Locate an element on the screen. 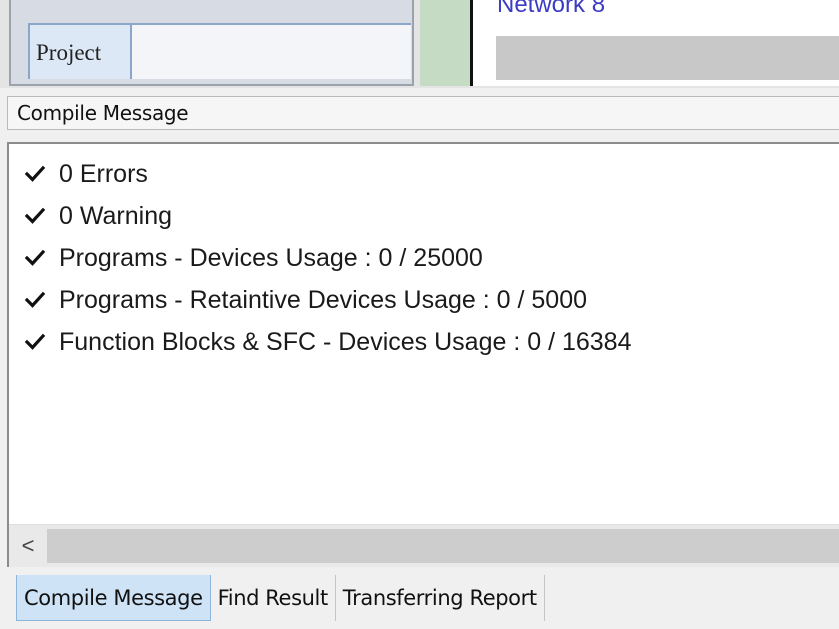 The height and width of the screenshot is (629, 839). list-item: Programs - Devices Usage : 0 / 25000 is located at coordinates (327, 263).